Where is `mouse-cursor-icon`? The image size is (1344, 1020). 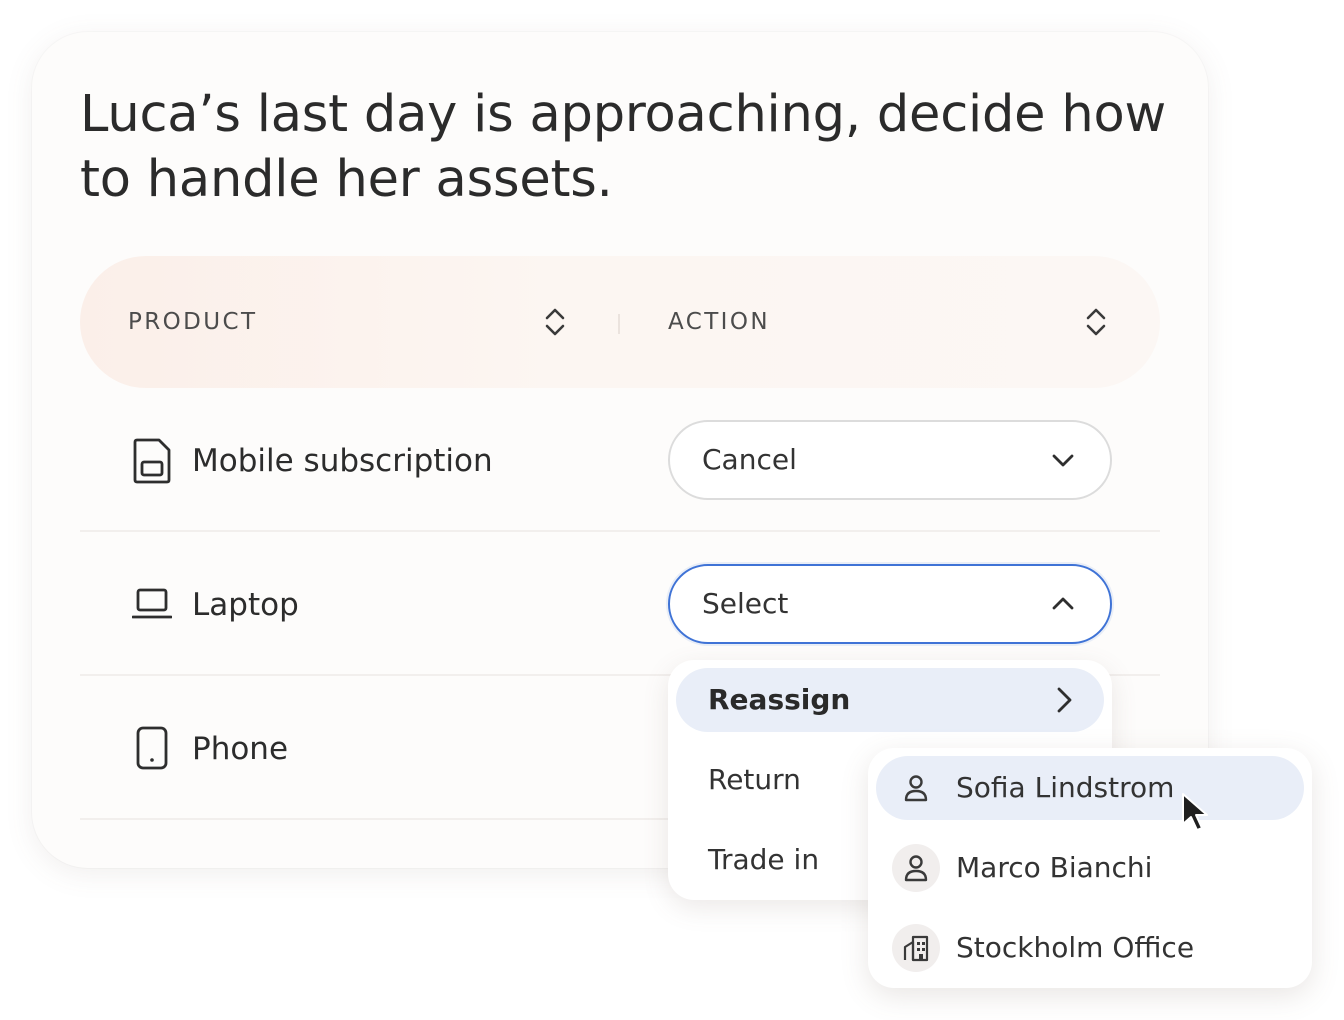
mouse-cursor-icon is located at coordinates (1195, 812).